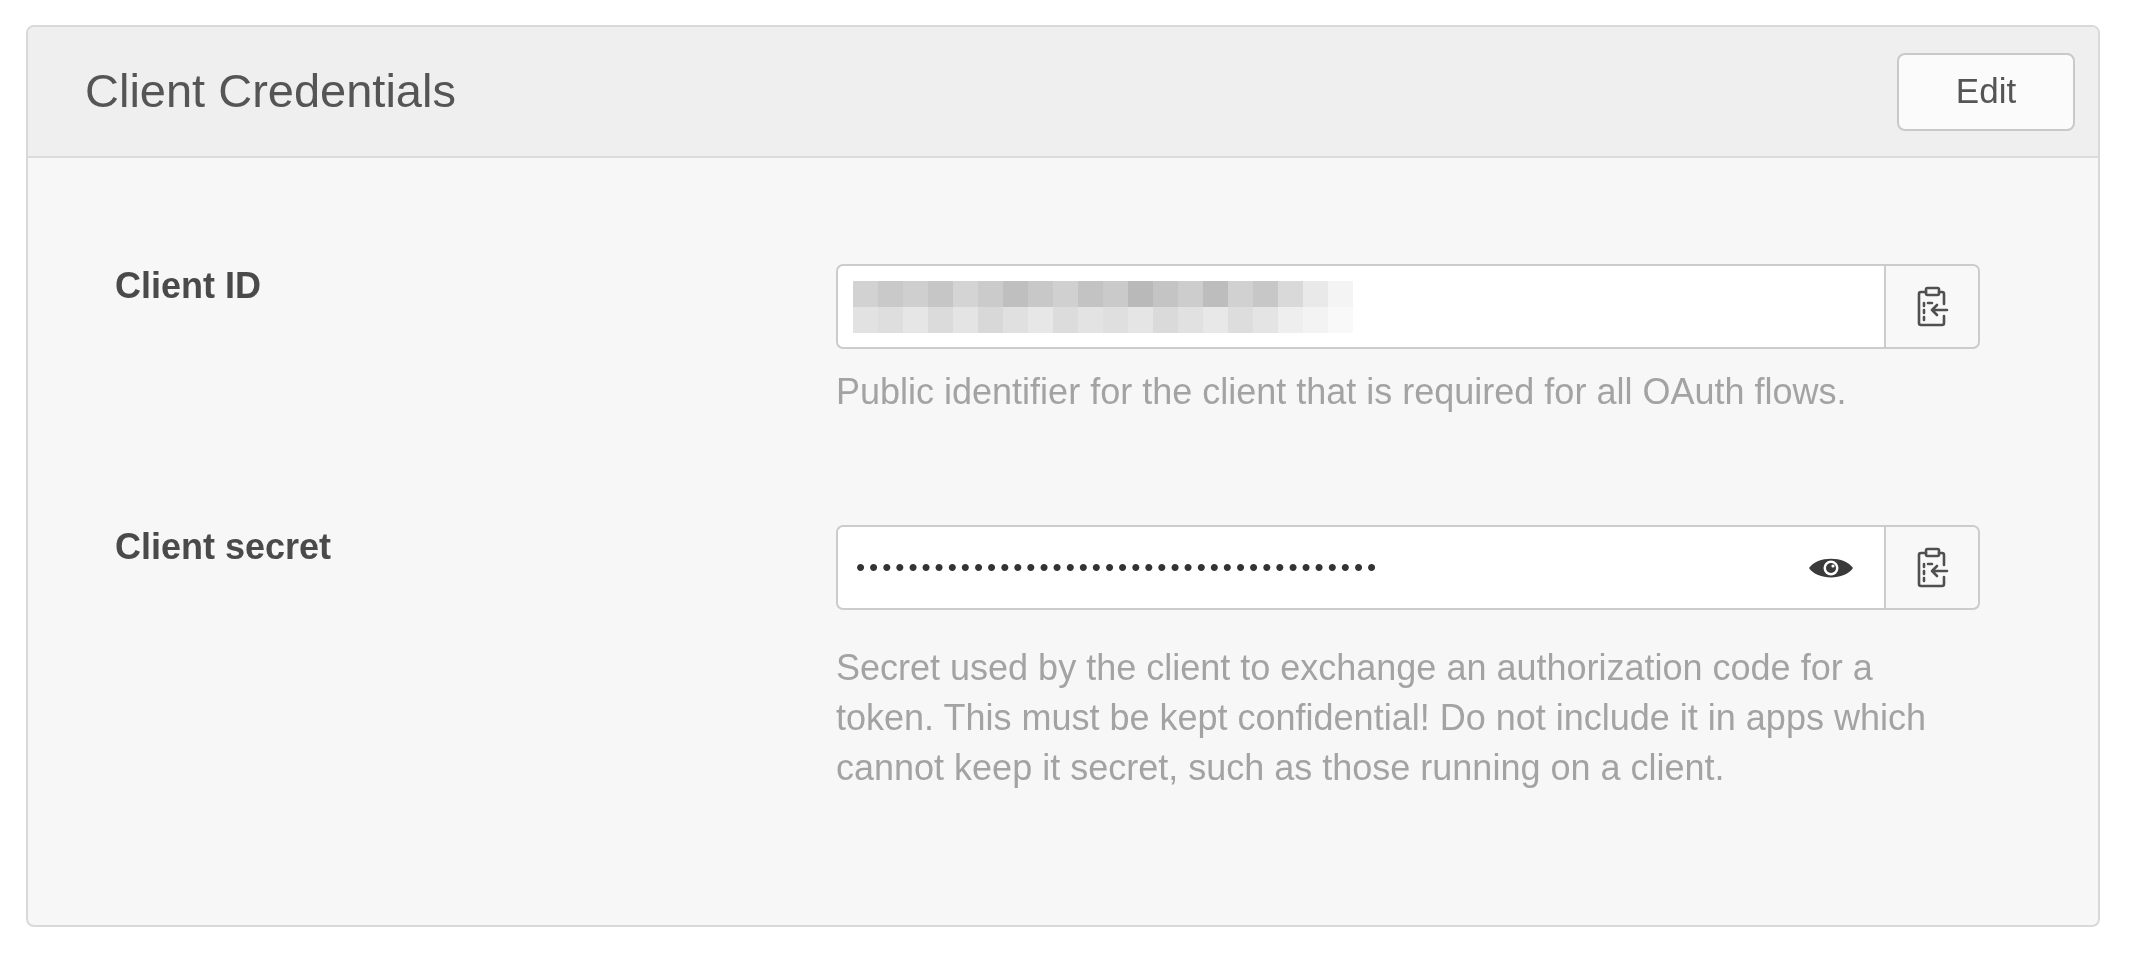 Image resolution: width=2152 pixels, height=978 pixels. I want to click on field-label: Client secret, so click(224, 547).